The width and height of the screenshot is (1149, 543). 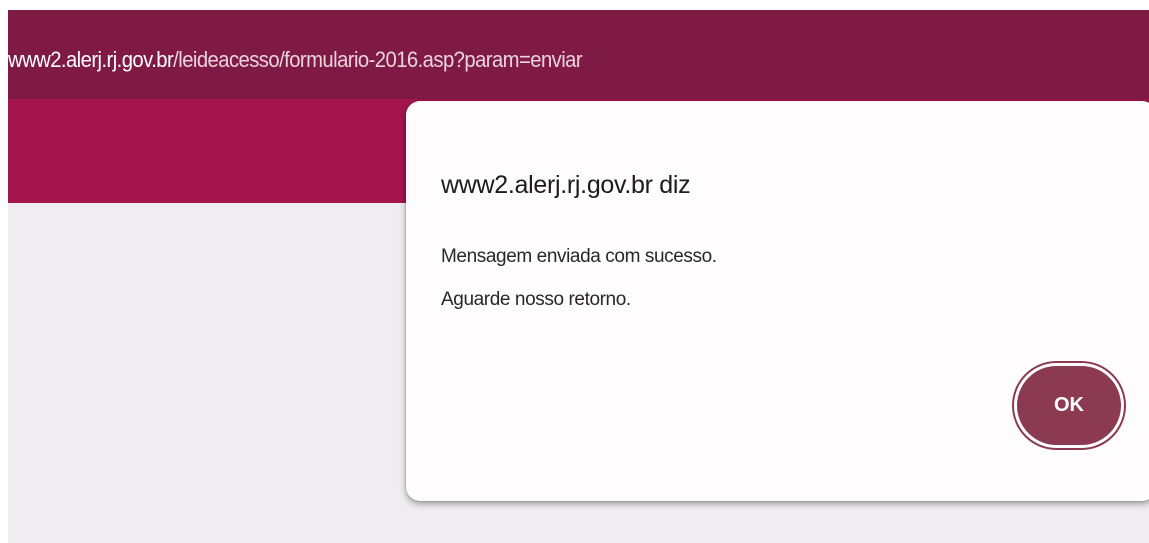 I want to click on dialog-title: www2.alerj.rj.gov.br diz, so click(x=566, y=185).